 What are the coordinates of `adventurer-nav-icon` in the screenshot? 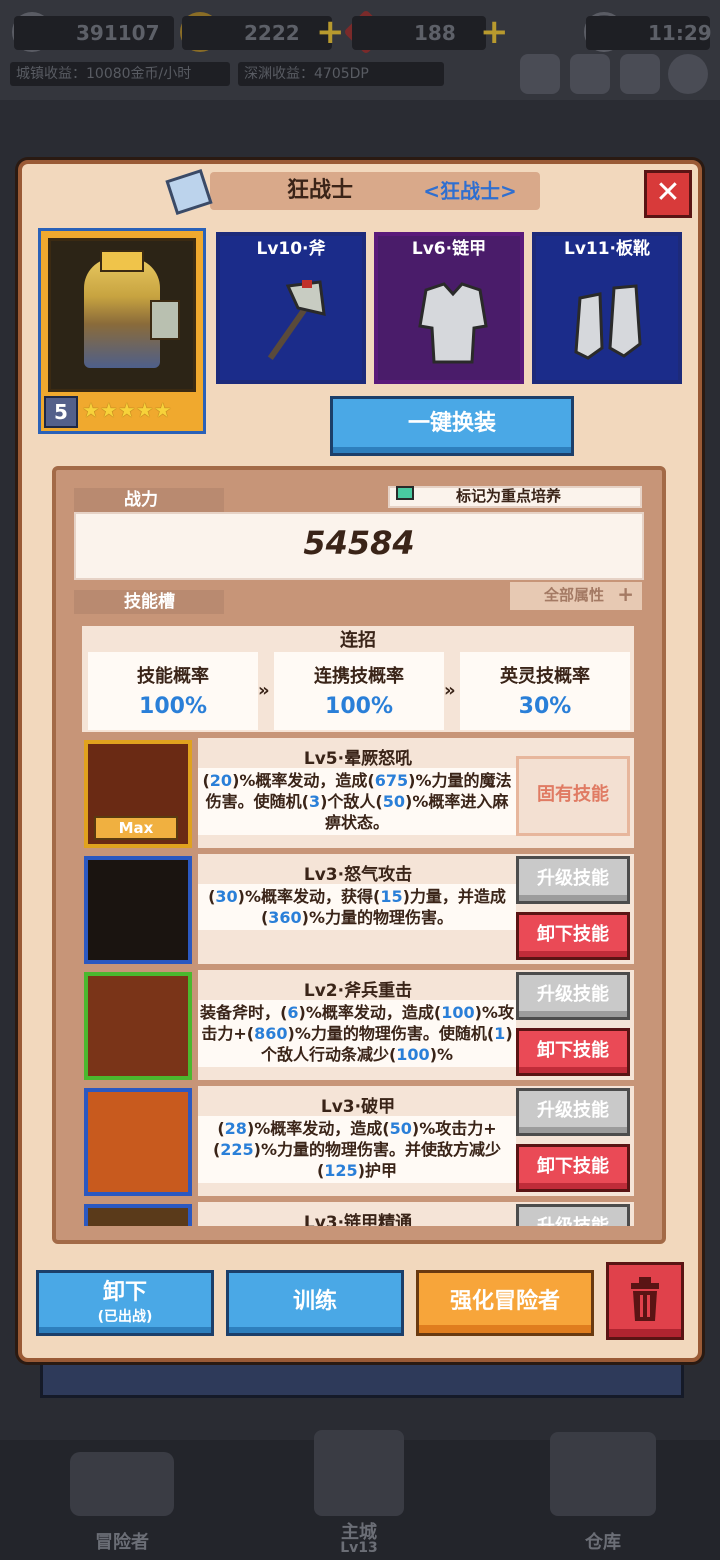 It's located at (122, 1484).